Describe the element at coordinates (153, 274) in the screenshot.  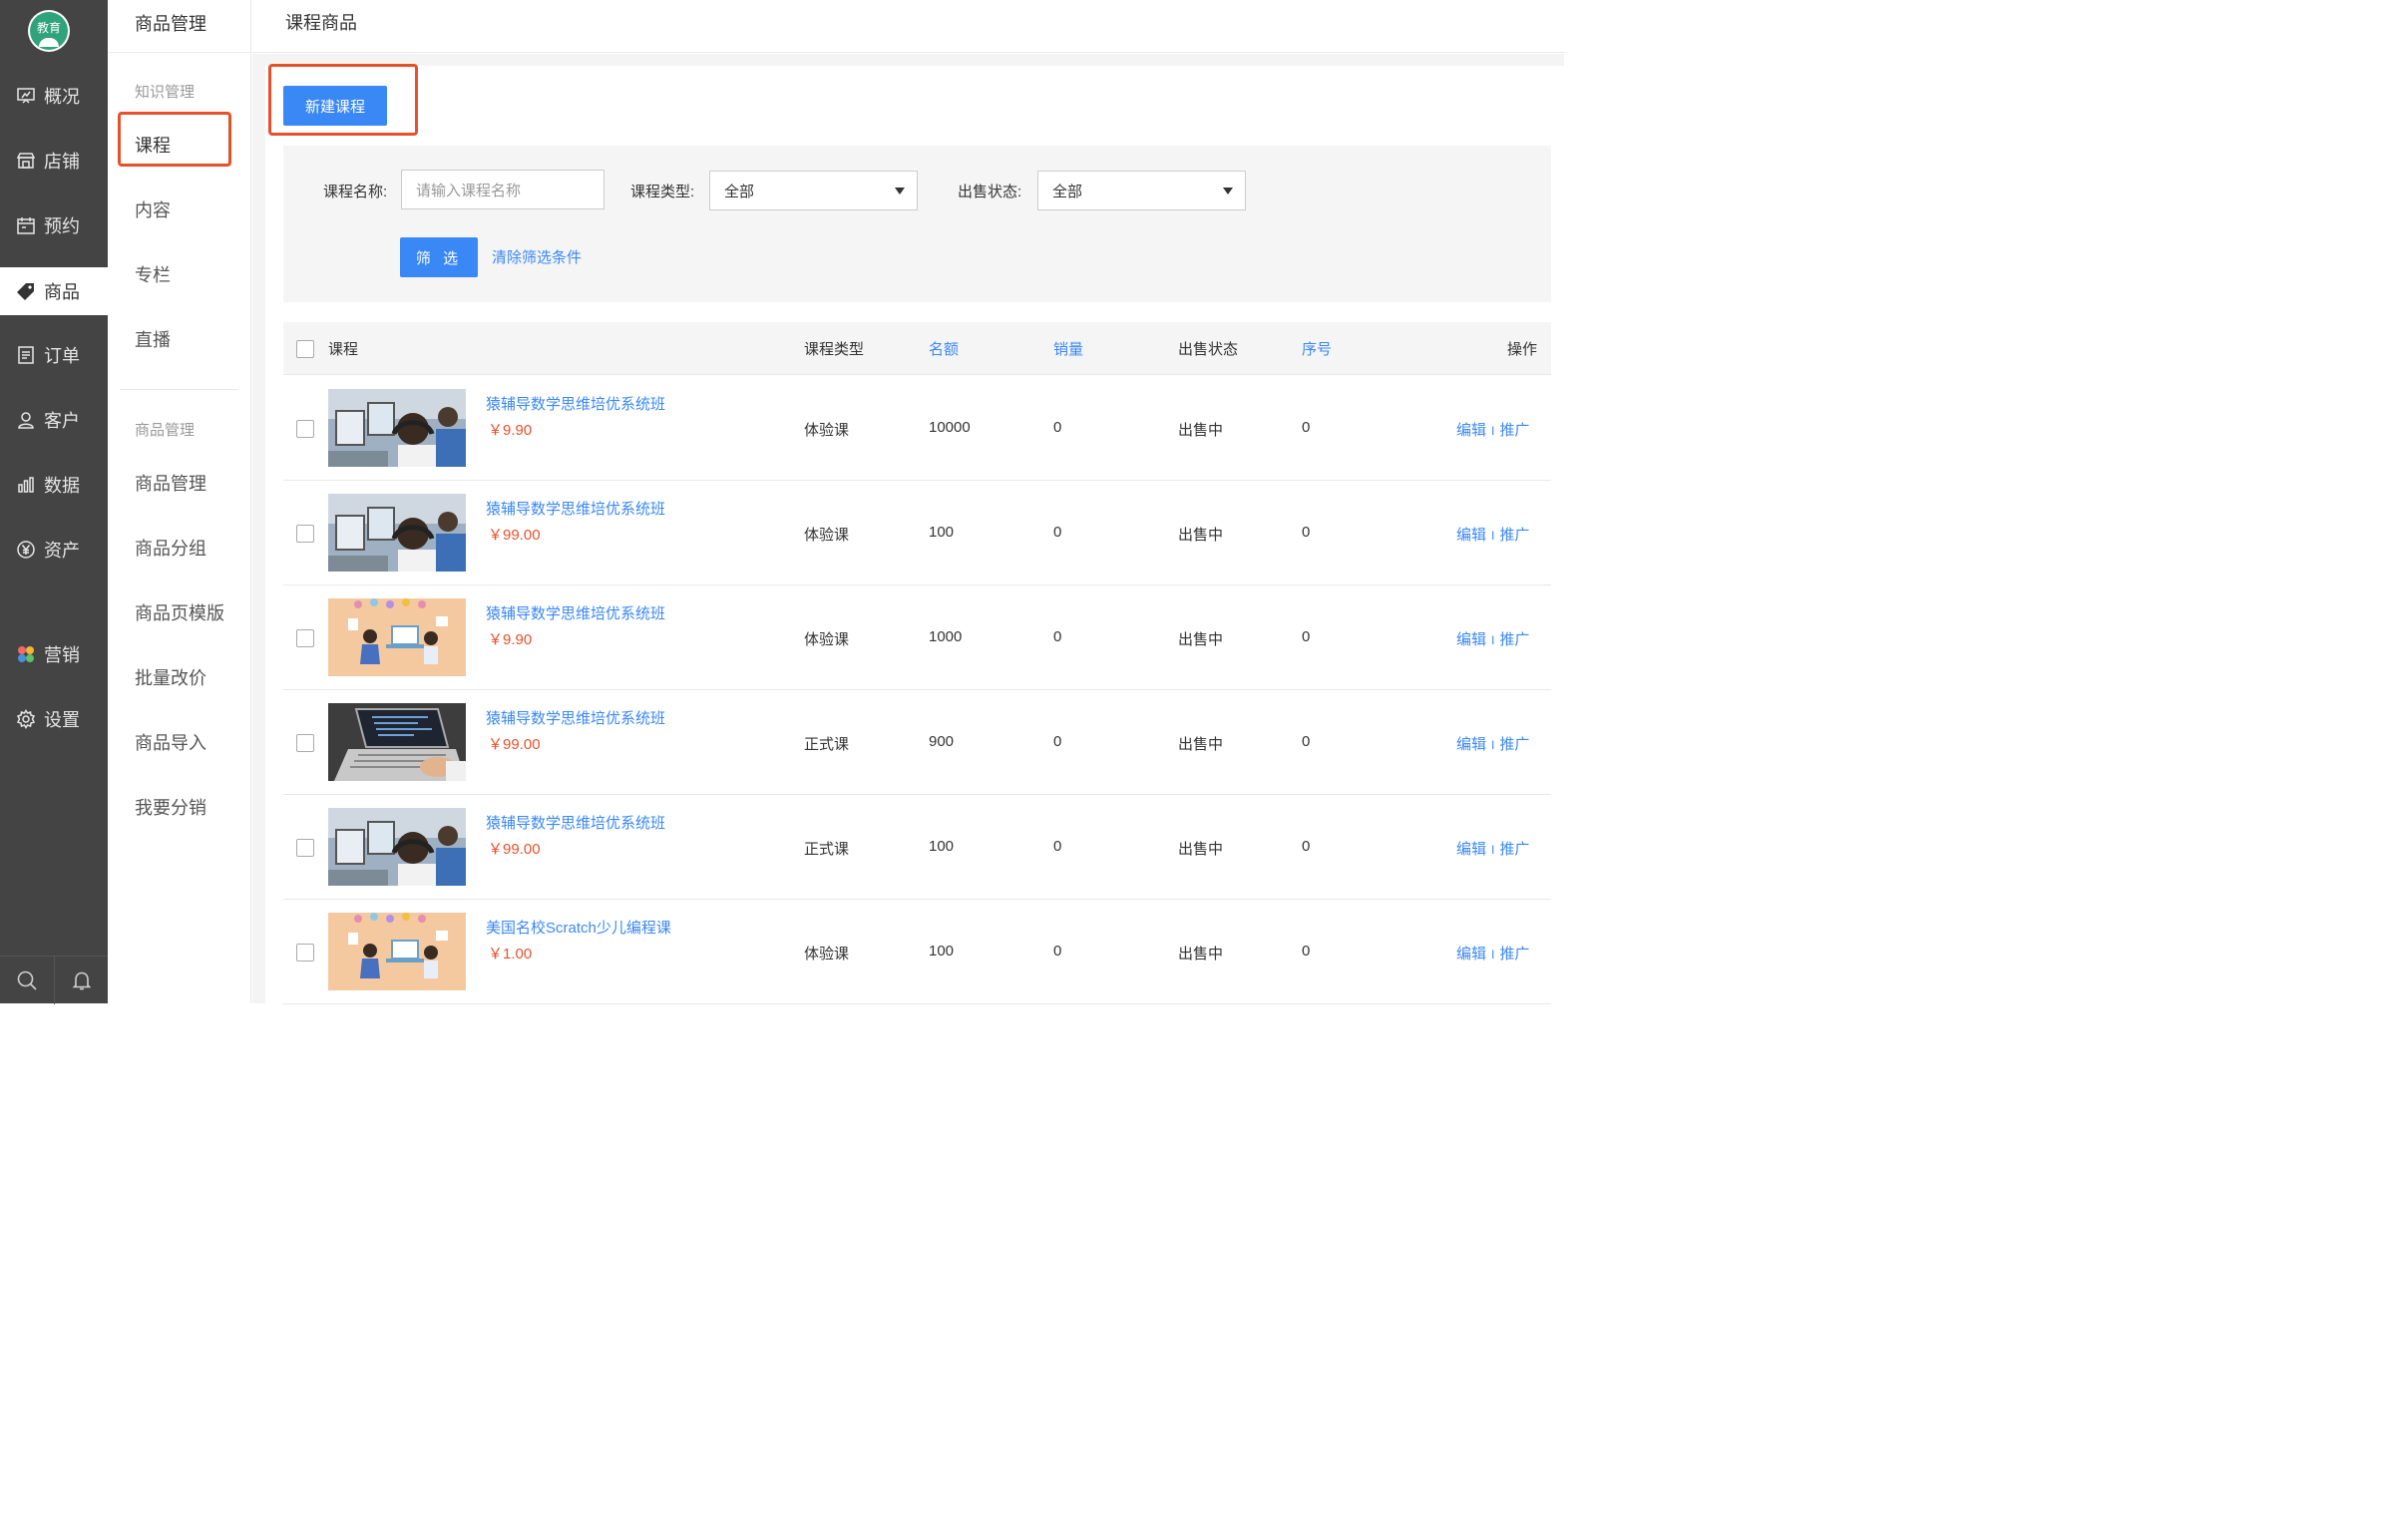
I see `subnav-item-columns: 专栏` at that location.